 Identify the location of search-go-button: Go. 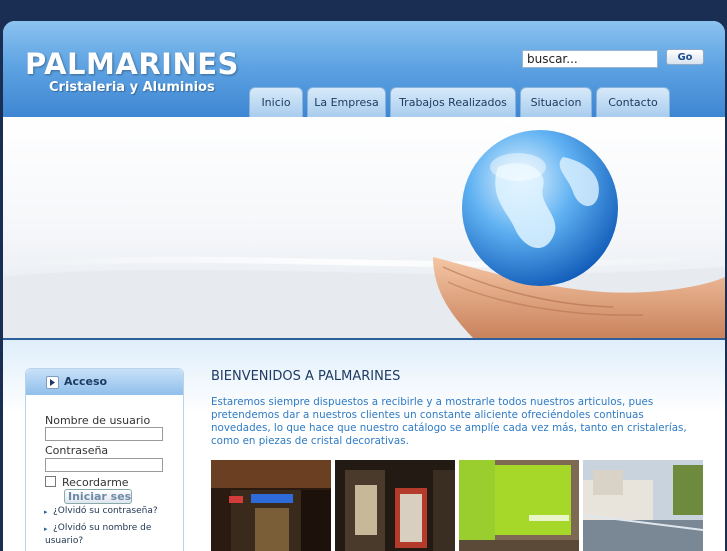
(685, 57).